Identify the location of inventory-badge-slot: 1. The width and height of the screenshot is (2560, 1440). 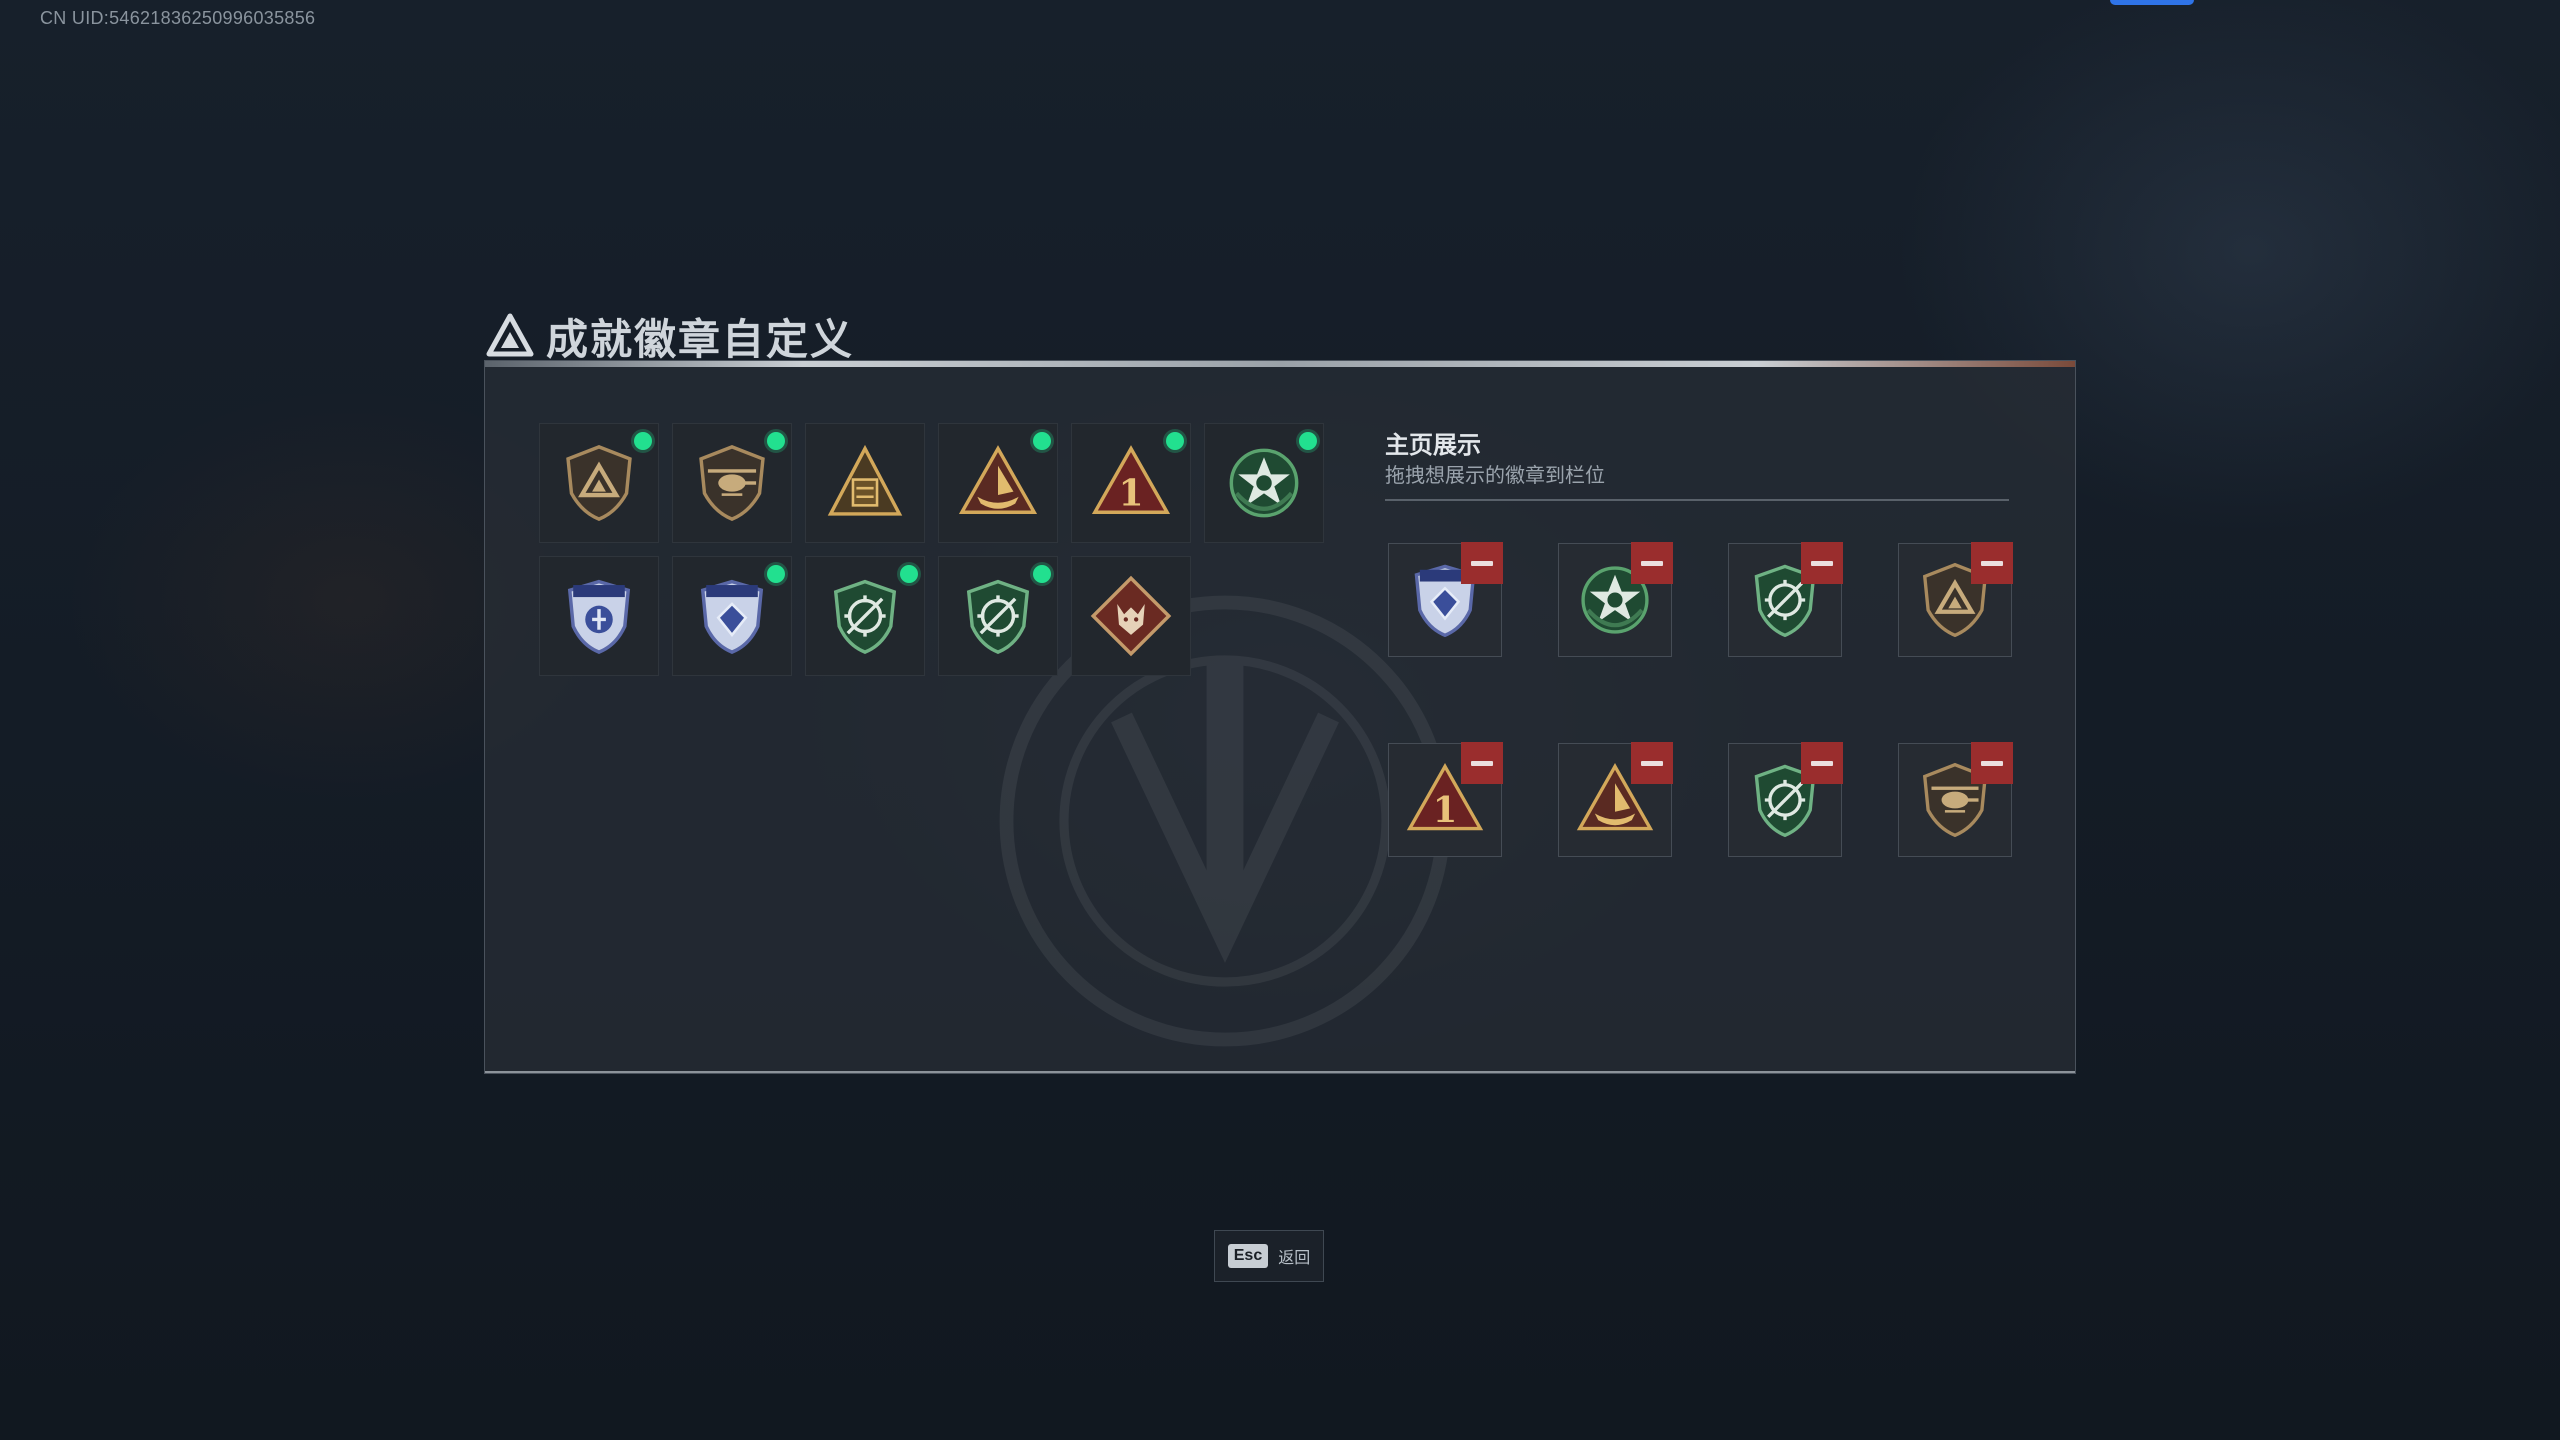
(1131, 483).